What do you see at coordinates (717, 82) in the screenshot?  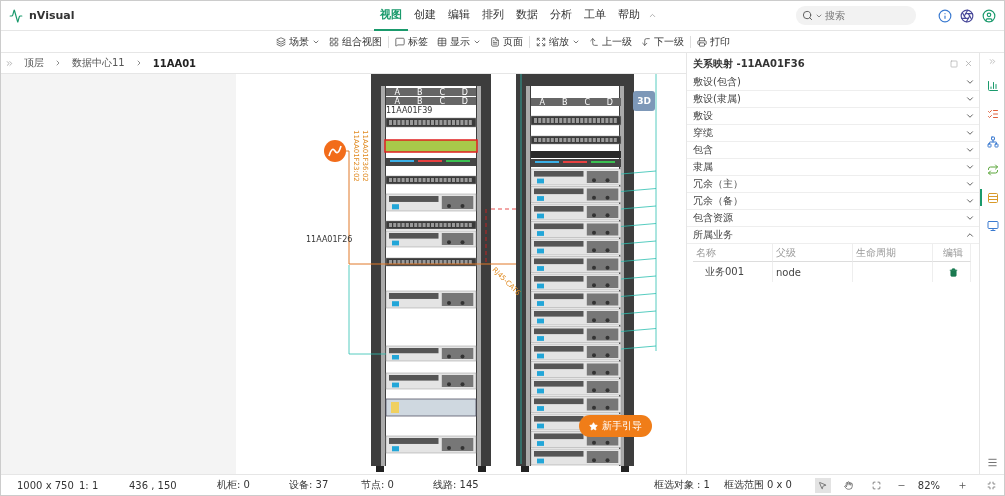 I see `section-label: 敷设(包含)` at bounding box center [717, 82].